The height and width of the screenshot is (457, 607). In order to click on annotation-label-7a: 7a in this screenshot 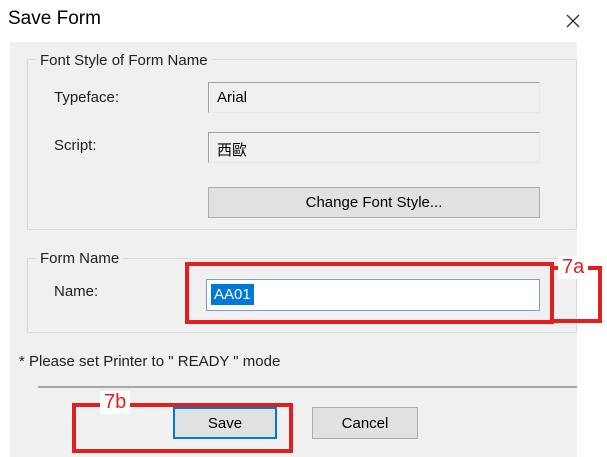, I will do `click(573, 267)`.